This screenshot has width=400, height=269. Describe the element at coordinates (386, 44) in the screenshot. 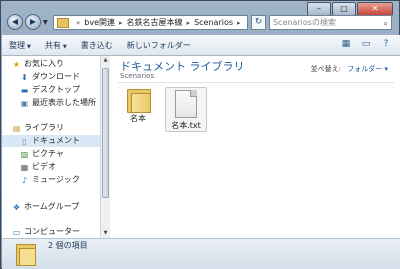

I see `help-icon: ?` at that location.